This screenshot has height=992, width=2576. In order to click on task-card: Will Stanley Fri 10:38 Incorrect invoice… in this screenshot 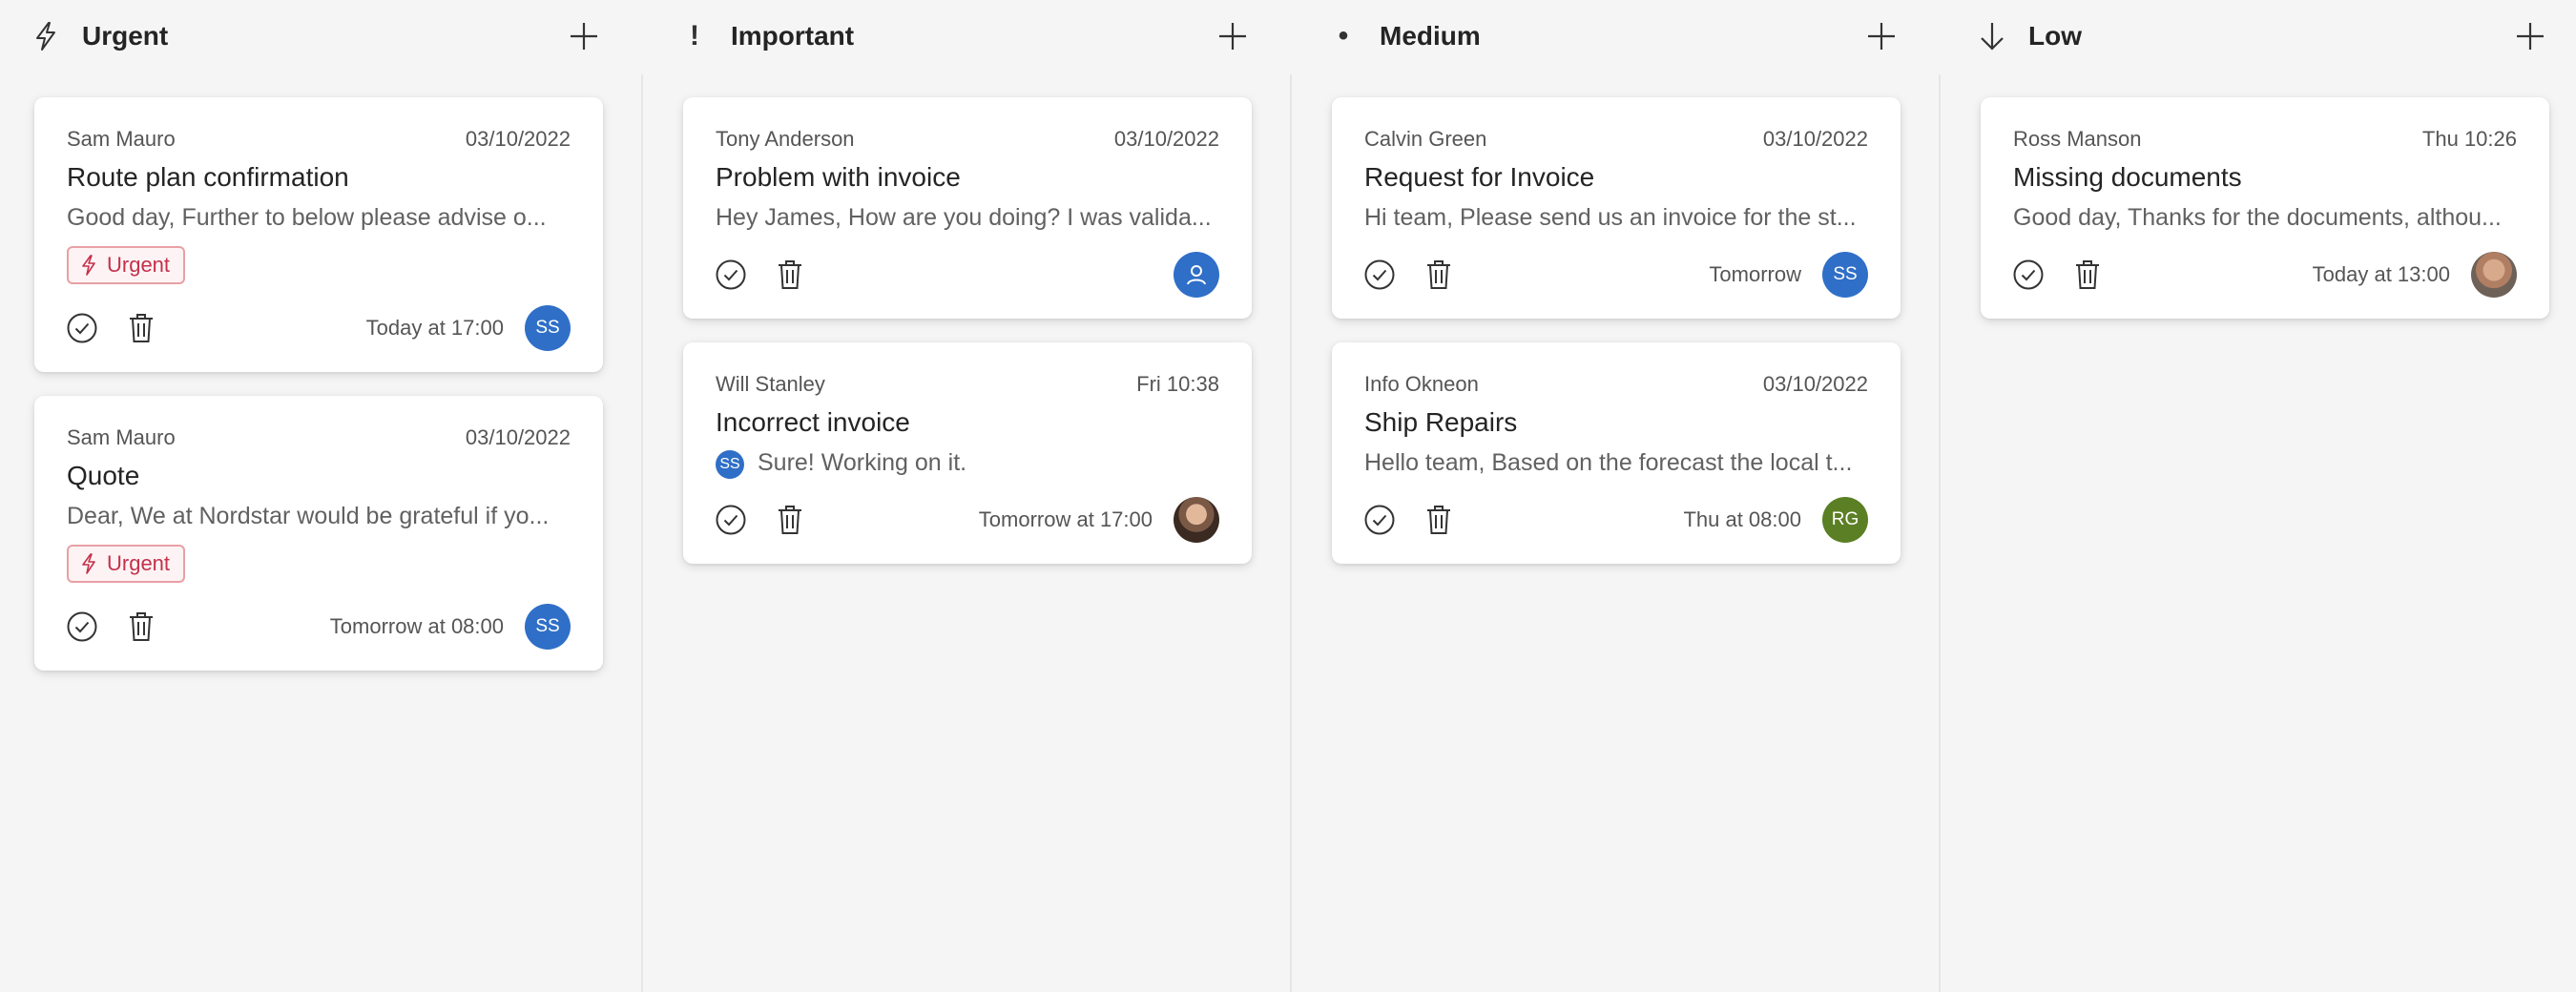, I will do `click(967, 453)`.